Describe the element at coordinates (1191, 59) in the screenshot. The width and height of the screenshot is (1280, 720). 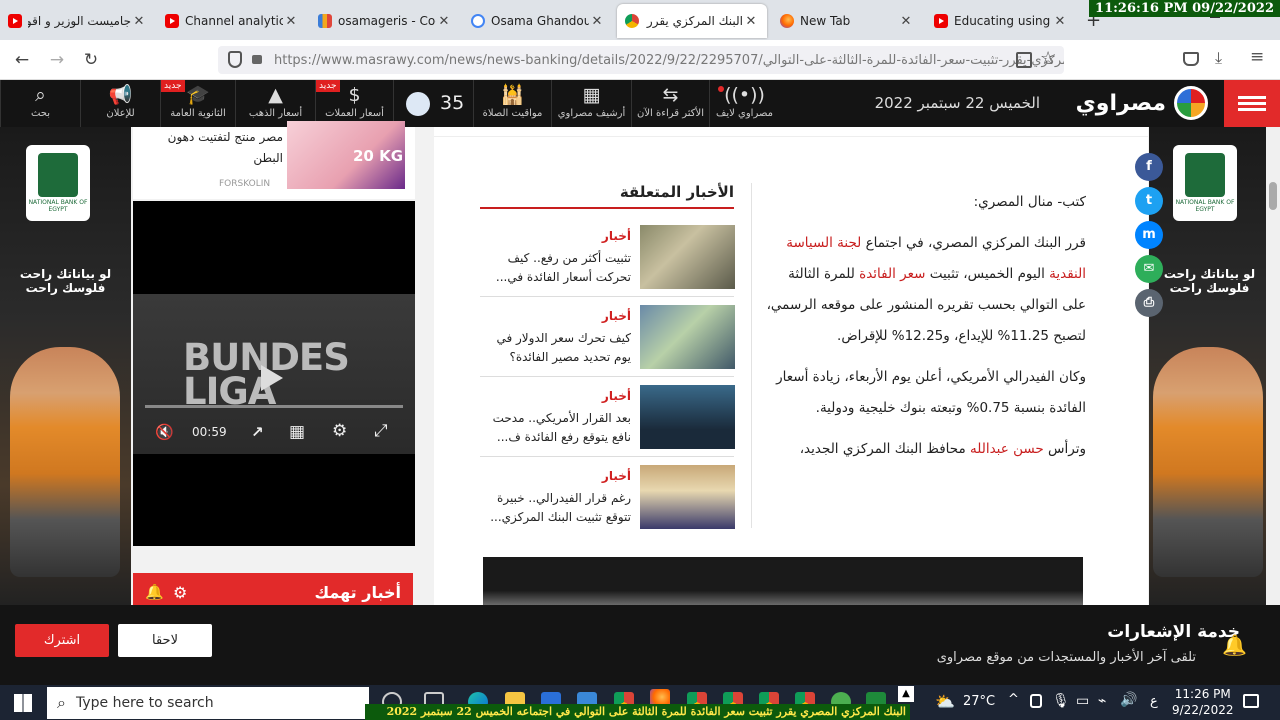
I see `pocket-icon` at that location.